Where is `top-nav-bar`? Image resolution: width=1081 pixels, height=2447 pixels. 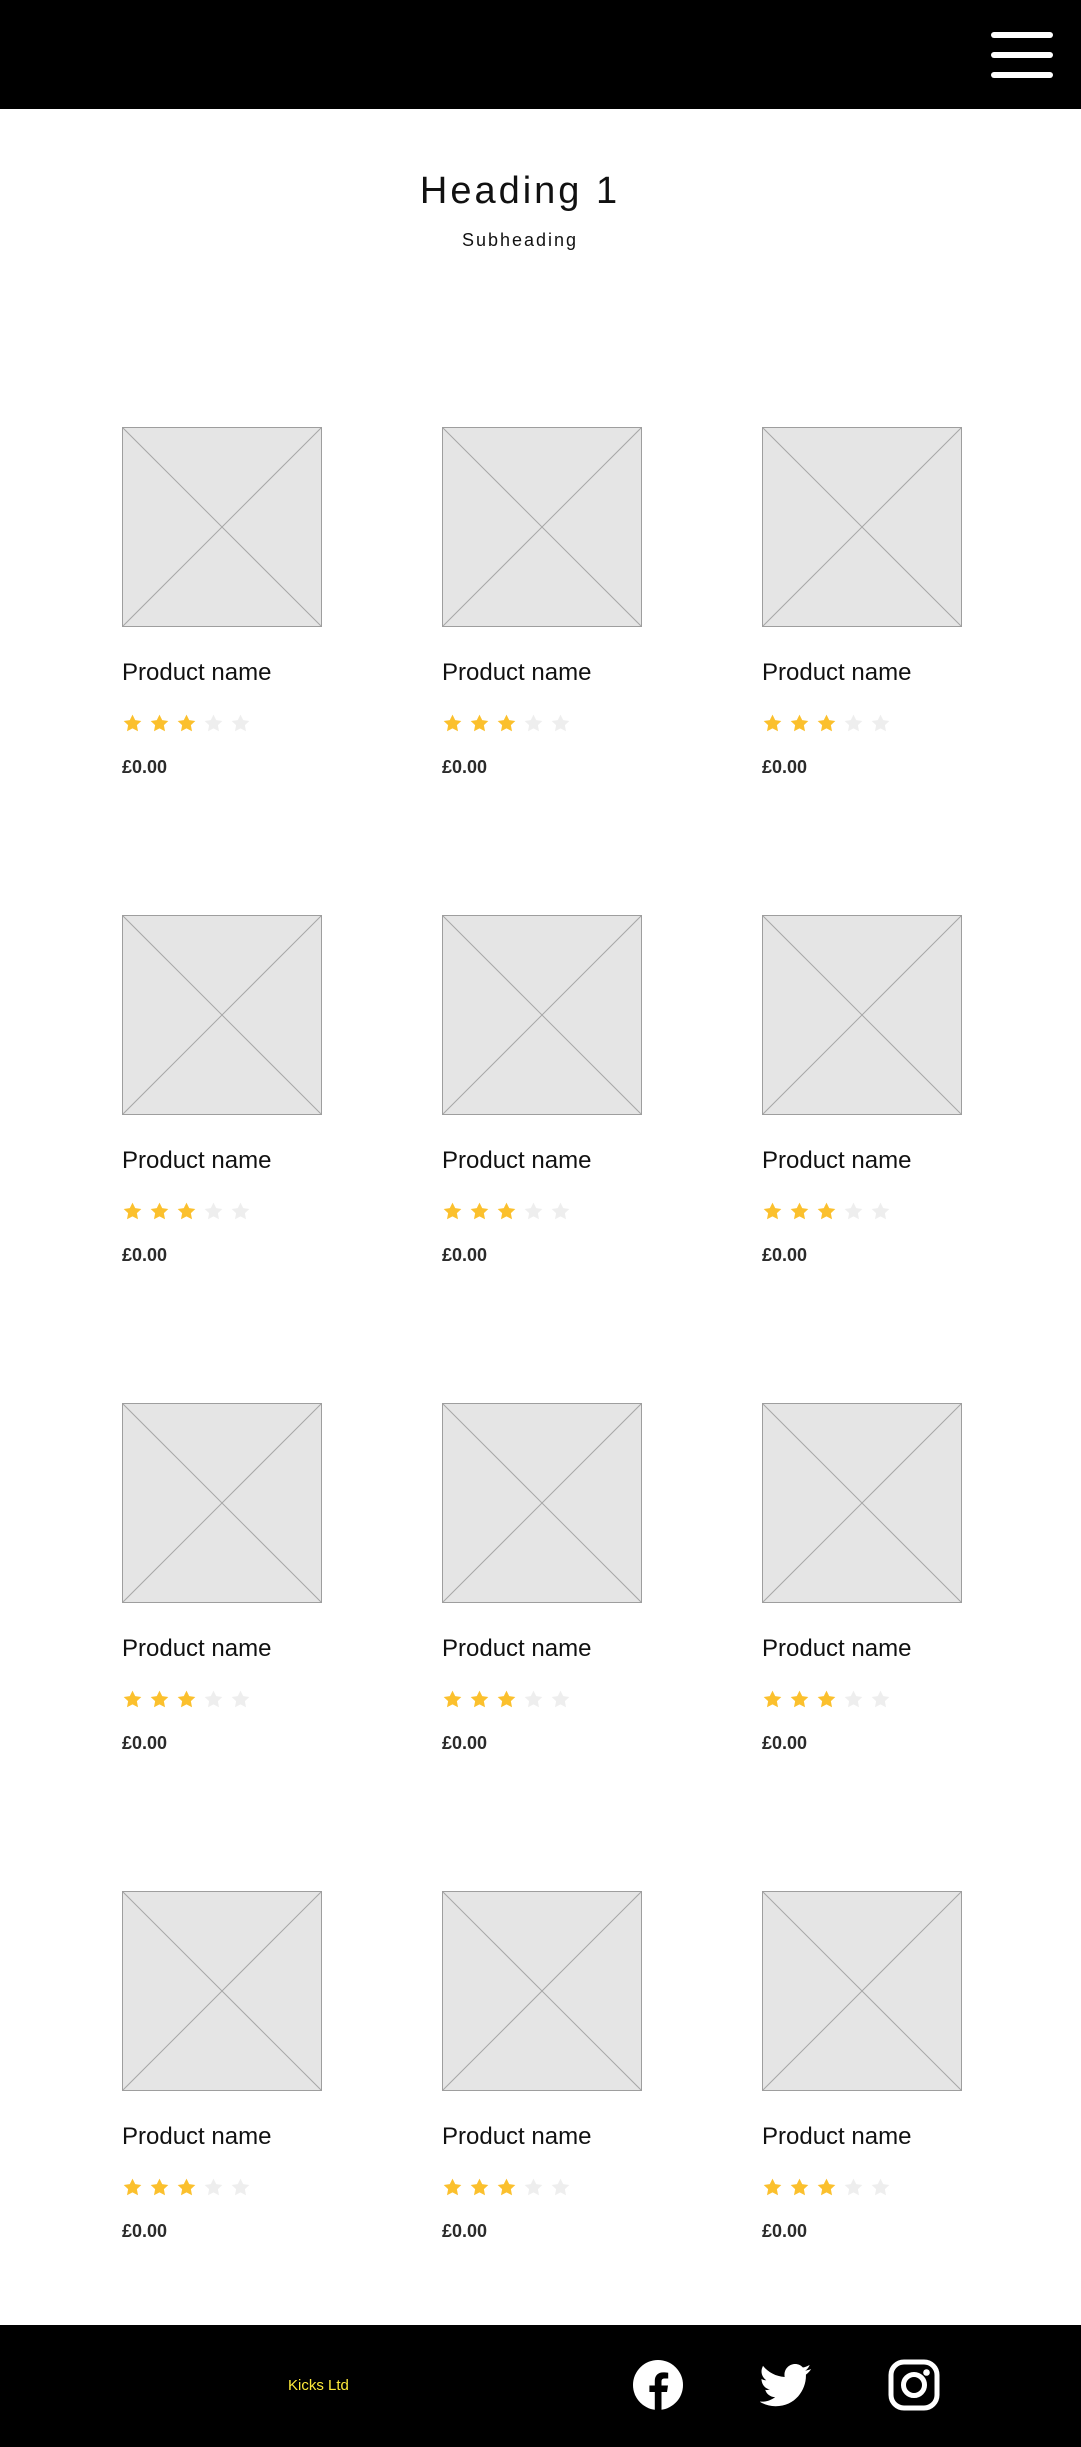 top-nav-bar is located at coordinates (540, 54).